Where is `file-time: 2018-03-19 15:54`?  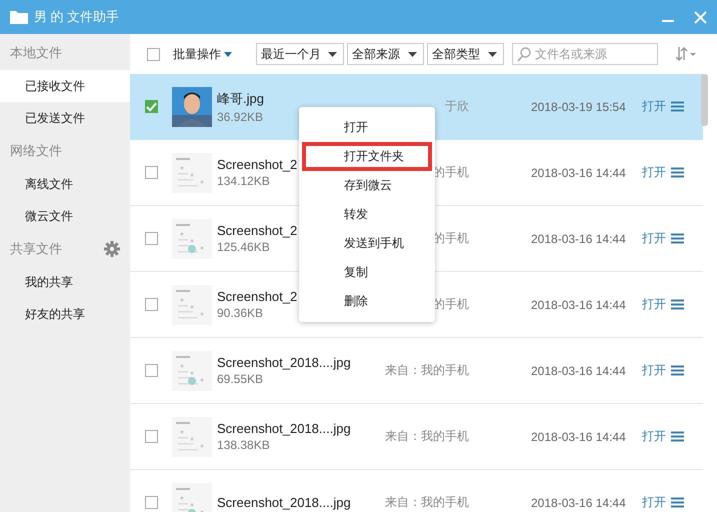
file-time: 2018-03-19 15:54 is located at coordinates (579, 107).